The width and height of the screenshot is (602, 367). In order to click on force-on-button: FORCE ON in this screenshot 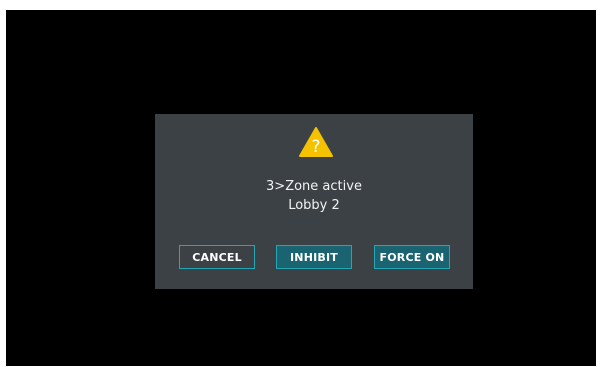, I will do `click(412, 257)`.